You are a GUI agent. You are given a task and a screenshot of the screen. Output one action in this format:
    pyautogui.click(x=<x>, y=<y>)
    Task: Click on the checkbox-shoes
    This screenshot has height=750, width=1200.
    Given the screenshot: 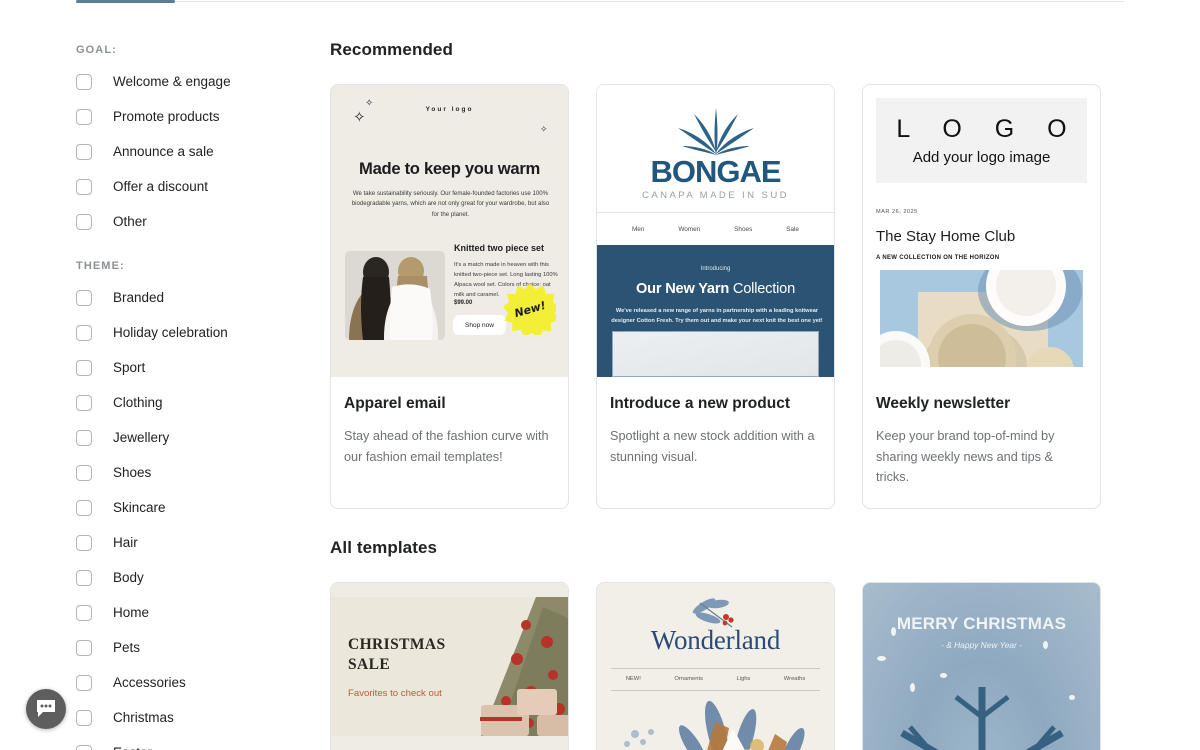 What is the action you would take?
    pyautogui.click(x=84, y=473)
    